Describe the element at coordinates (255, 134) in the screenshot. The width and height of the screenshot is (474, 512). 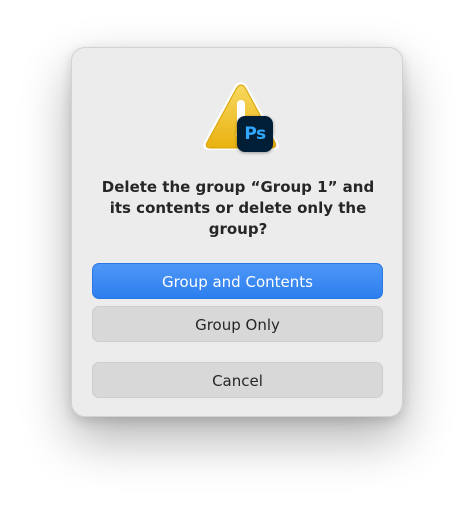
I see `photoshop-icon: Ps` at that location.